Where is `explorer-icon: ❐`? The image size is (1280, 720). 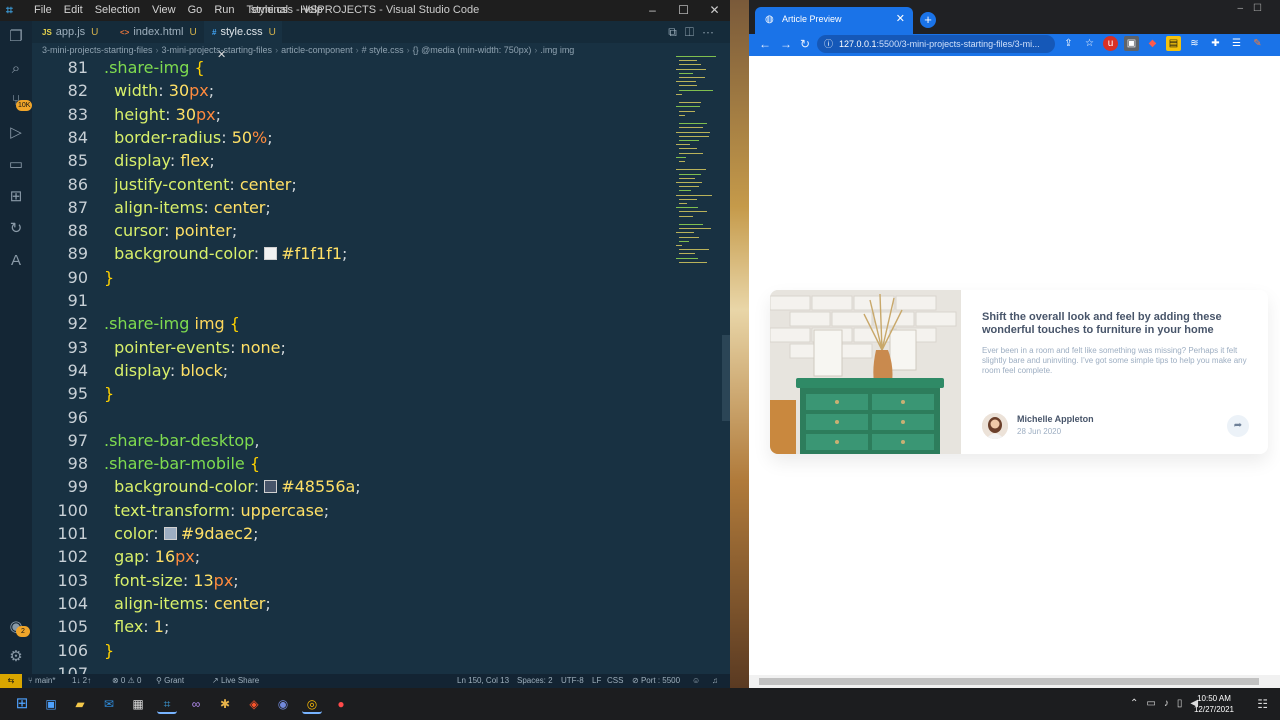
explorer-icon: ❐ is located at coordinates (16, 37).